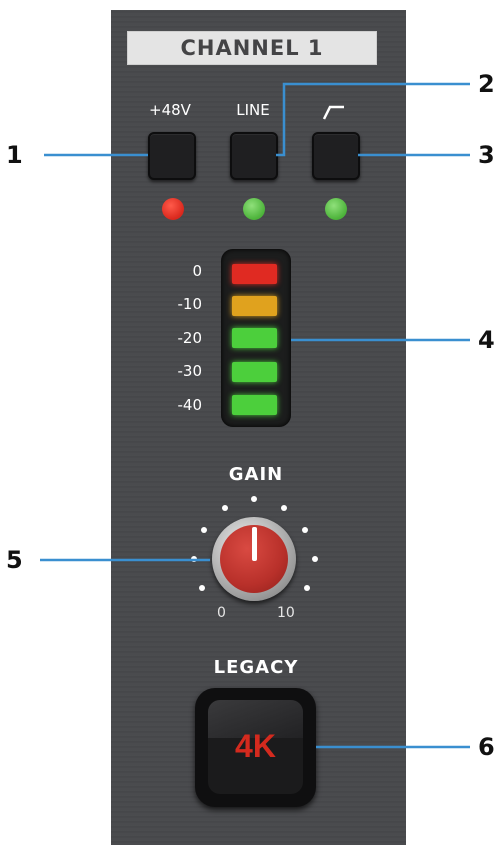  What do you see at coordinates (486, 84) in the screenshot?
I see `callout-2: 2` at bounding box center [486, 84].